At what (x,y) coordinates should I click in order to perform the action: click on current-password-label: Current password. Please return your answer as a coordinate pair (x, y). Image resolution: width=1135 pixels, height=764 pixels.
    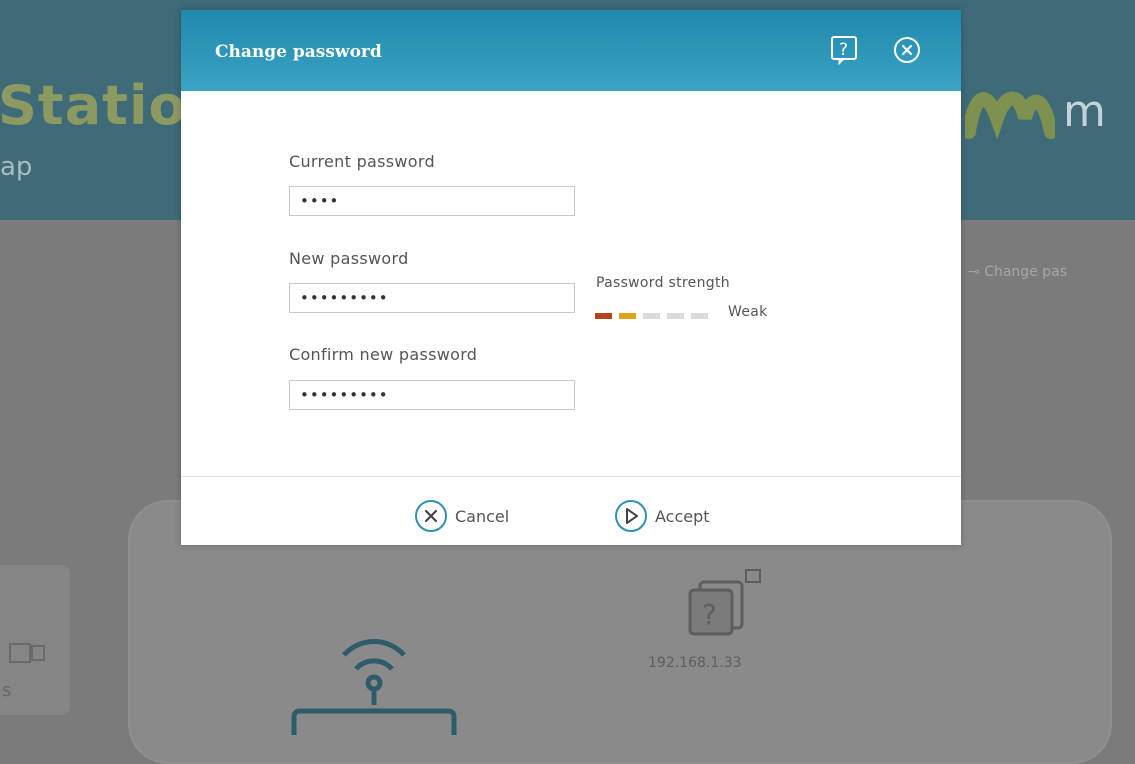
    Looking at the image, I should click on (362, 161).